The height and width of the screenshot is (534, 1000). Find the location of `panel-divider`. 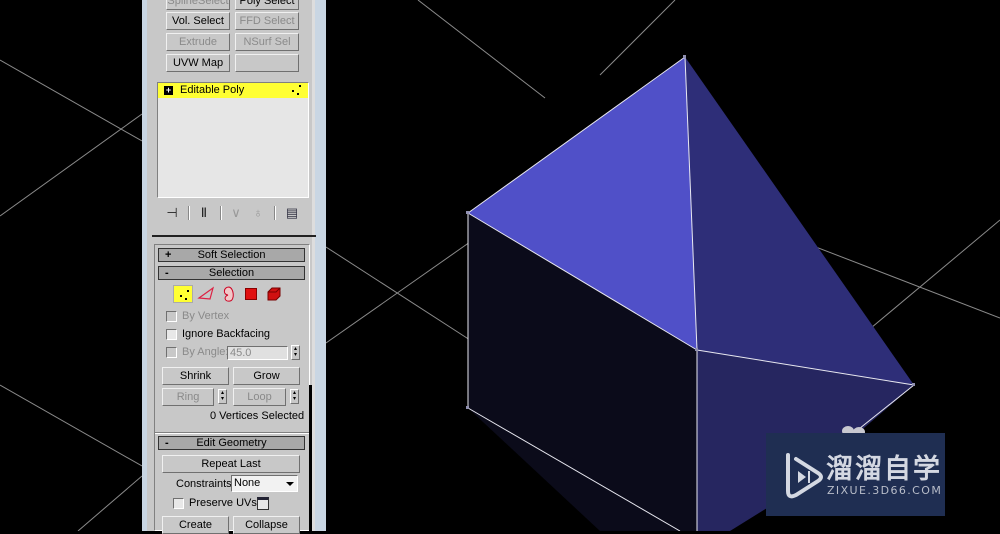

panel-divider is located at coordinates (234, 236).